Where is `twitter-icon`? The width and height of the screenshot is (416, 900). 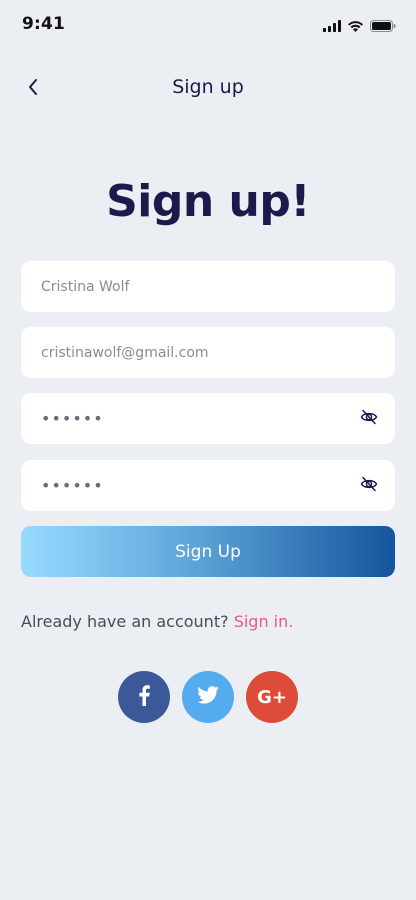
twitter-icon is located at coordinates (208, 697).